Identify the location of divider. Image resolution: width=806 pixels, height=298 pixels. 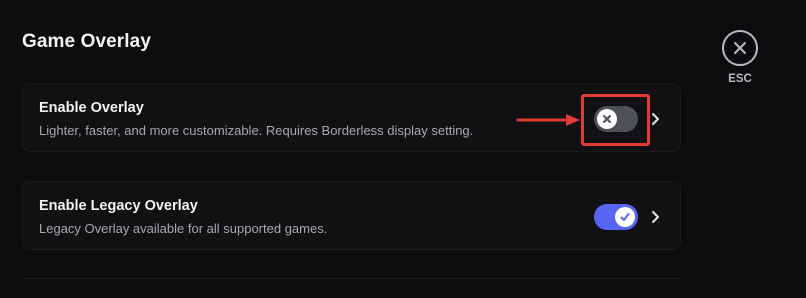
(351, 278).